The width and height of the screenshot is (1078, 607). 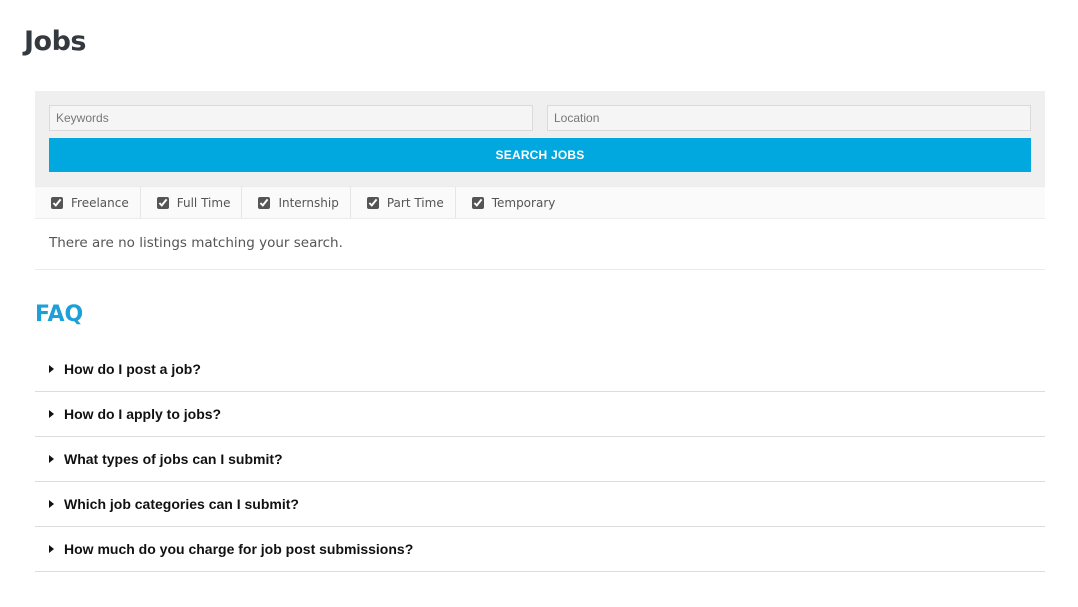 What do you see at coordinates (57, 202) in the screenshot?
I see `freelance-checkbox` at bounding box center [57, 202].